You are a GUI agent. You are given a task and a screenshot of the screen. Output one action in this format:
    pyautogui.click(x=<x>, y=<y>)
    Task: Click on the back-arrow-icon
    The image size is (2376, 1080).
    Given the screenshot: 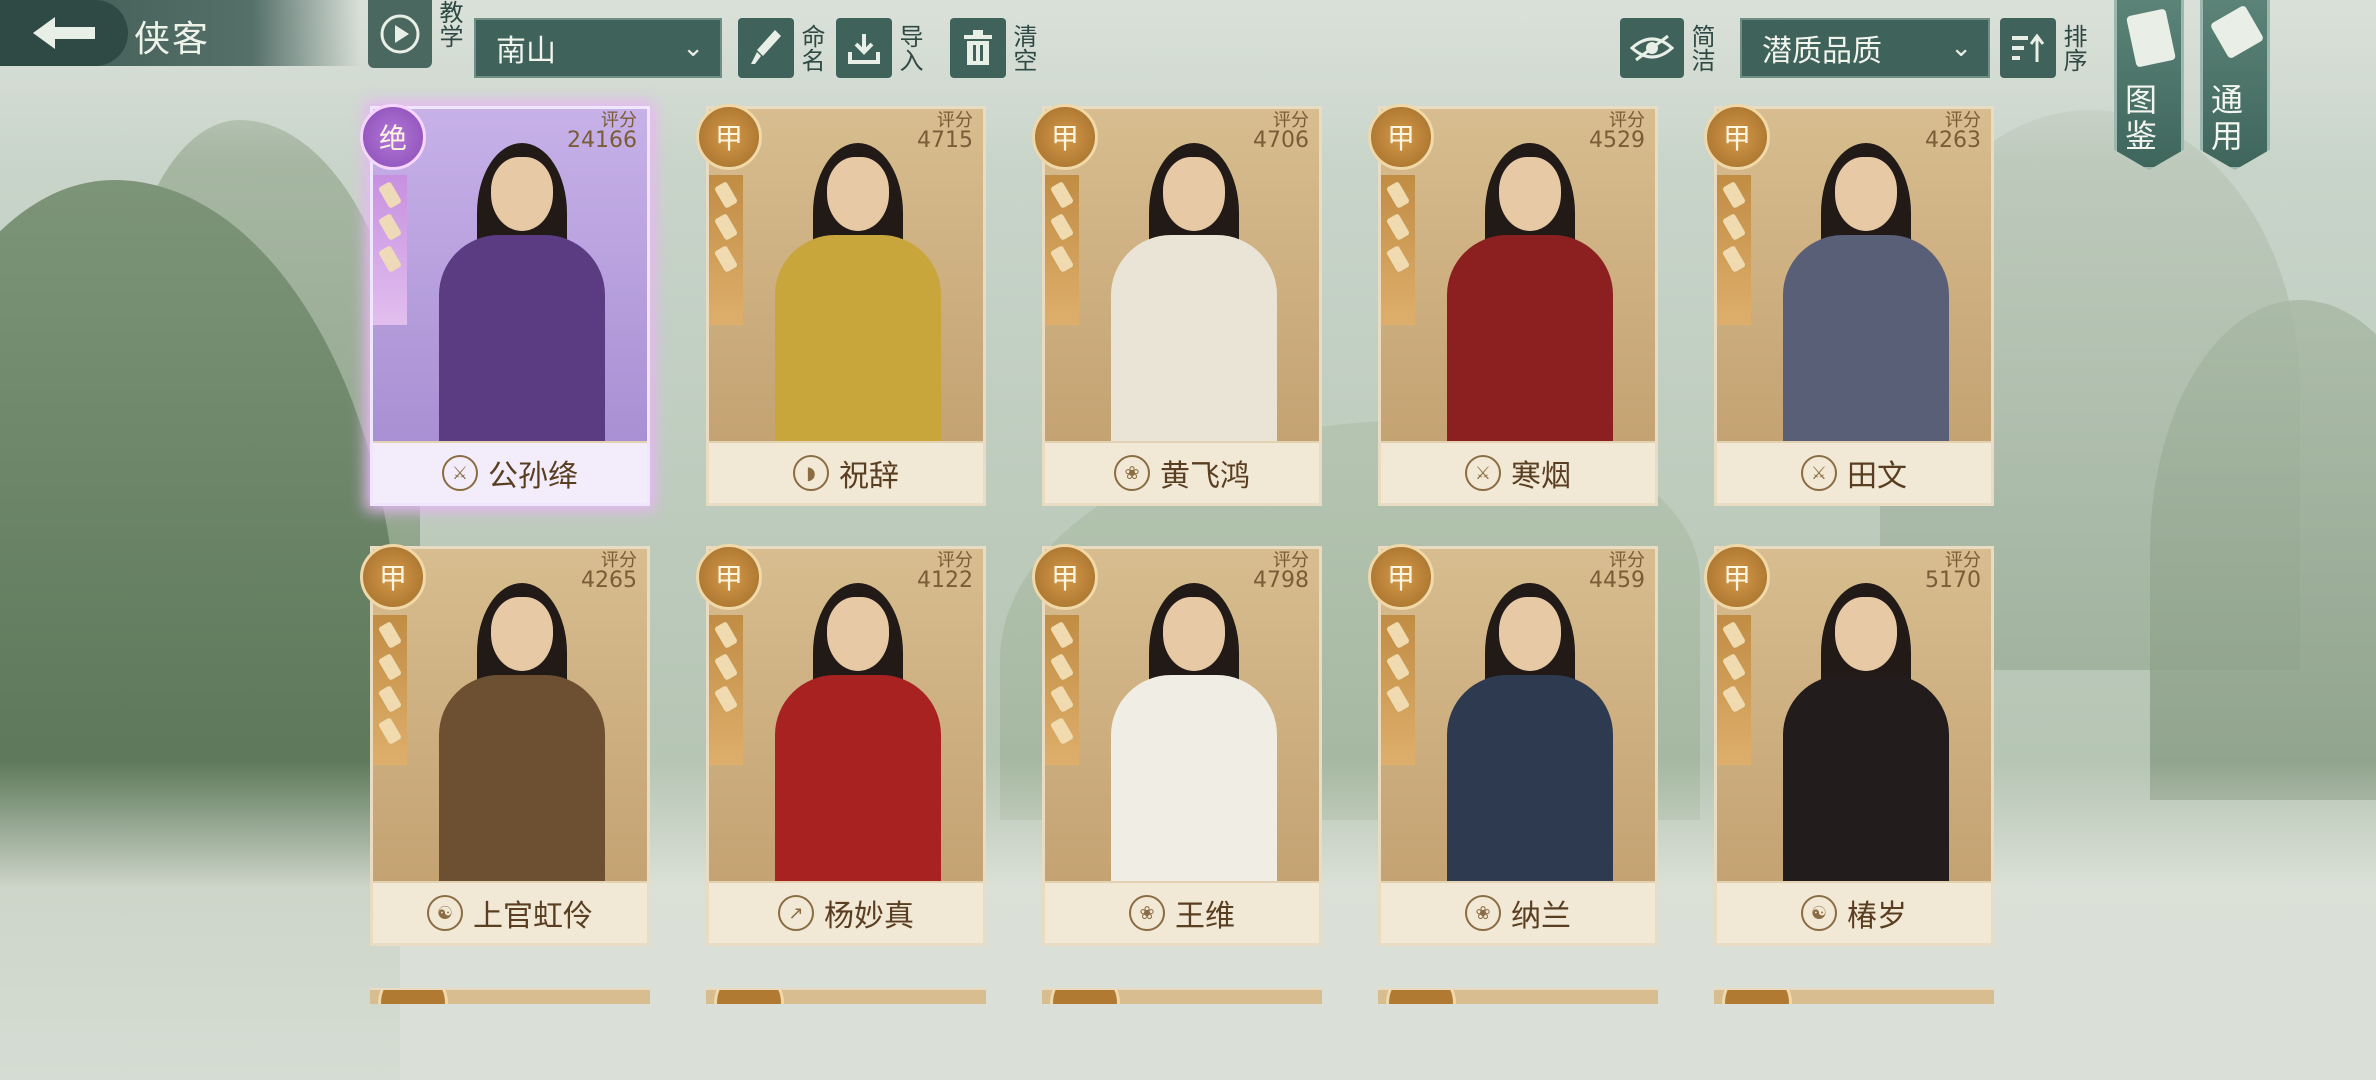 What is the action you would take?
    pyautogui.click(x=64, y=33)
    